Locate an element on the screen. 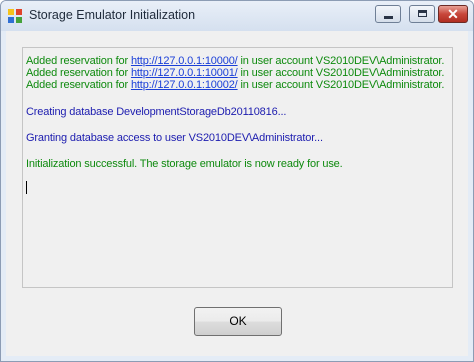 The image size is (474, 362). text-caret is located at coordinates (26, 187).